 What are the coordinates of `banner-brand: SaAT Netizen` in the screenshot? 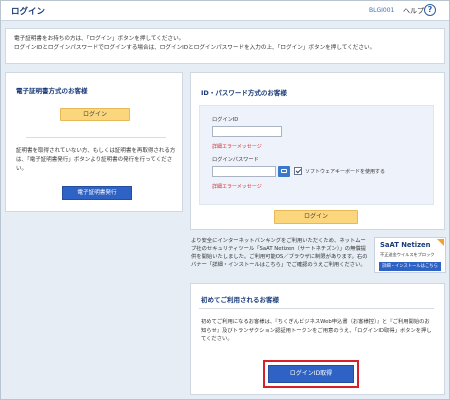 It's located at (405, 245).